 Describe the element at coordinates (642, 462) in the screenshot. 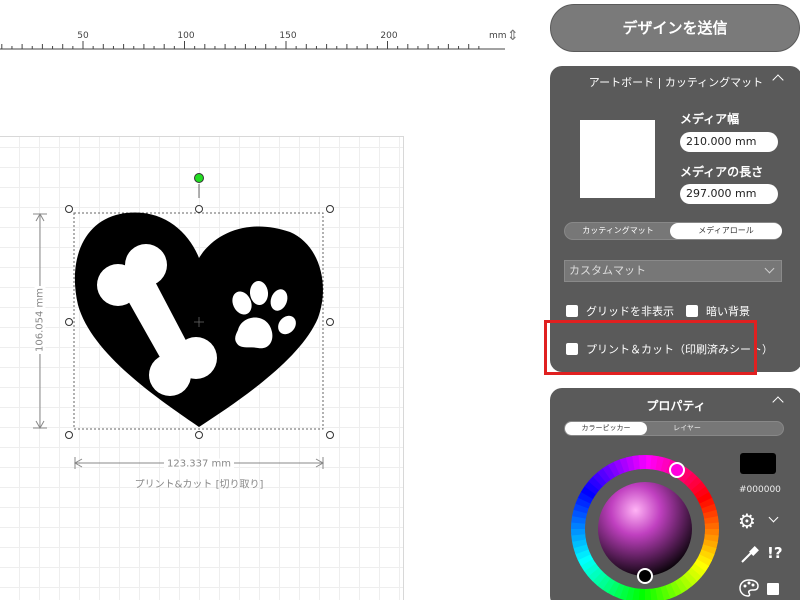

I see `hue-segment` at that location.